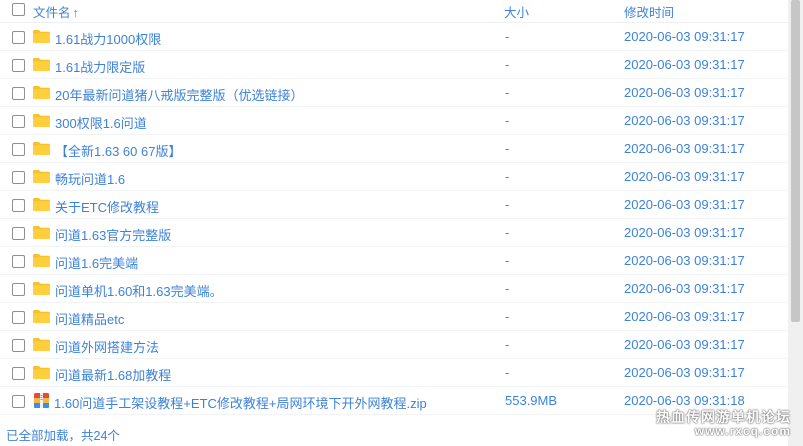 The height and width of the screenshot is (446, 803). Describe the element at coordinates (394, 233) in the screenshot. I see `file-row: 问道1.63官方完整版 - 2020-06-03 09:31:17` at that location.